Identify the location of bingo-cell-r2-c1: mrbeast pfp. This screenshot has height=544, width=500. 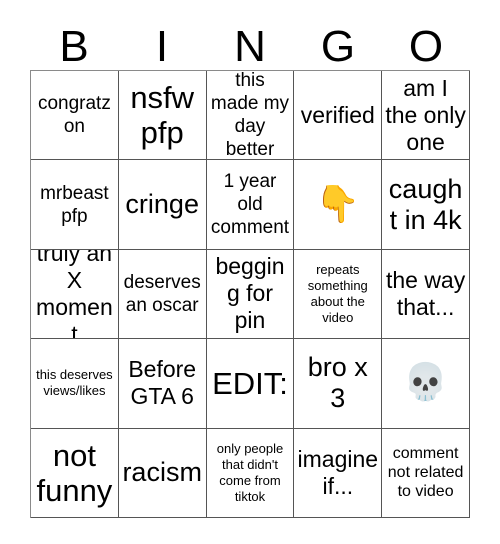
(75, 205).